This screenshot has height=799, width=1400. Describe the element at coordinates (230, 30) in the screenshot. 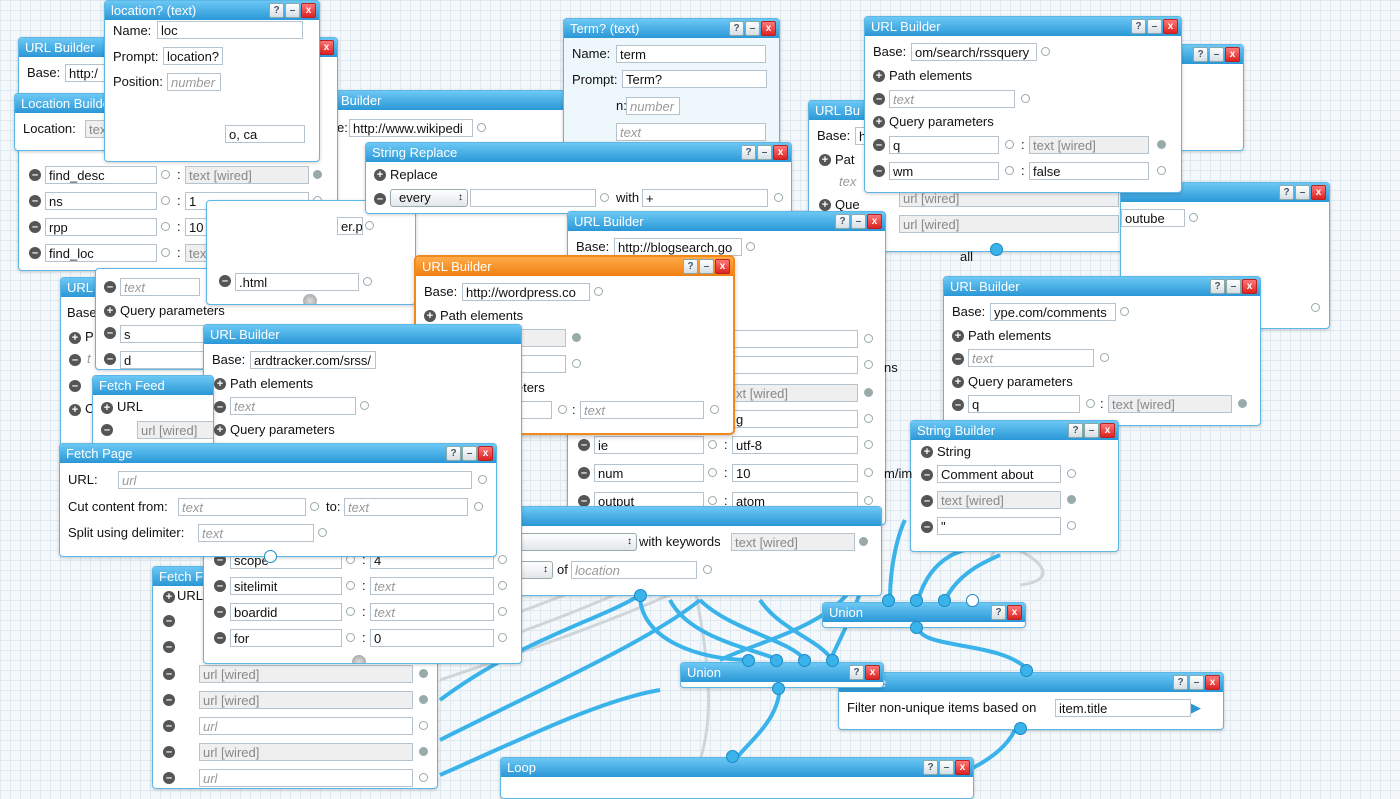

I see `name-input: loc` at that location.